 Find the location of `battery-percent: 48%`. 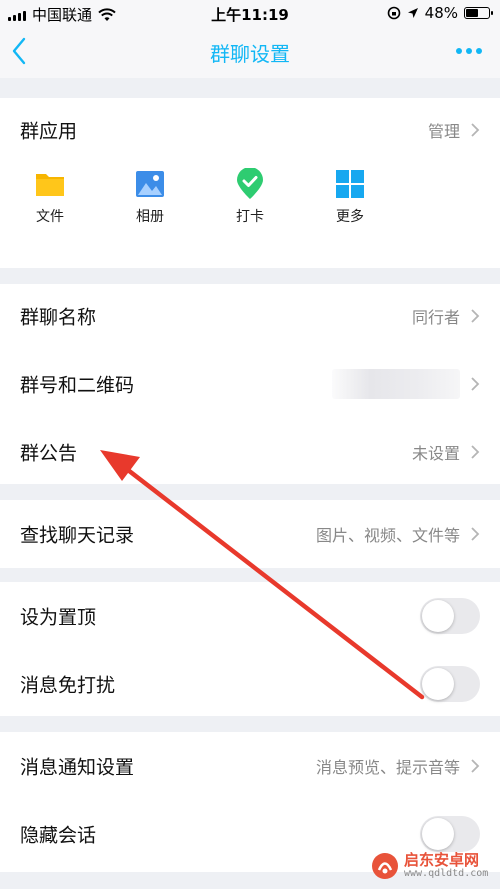

battery-percent: 48% is located at coordinates (441, 13).